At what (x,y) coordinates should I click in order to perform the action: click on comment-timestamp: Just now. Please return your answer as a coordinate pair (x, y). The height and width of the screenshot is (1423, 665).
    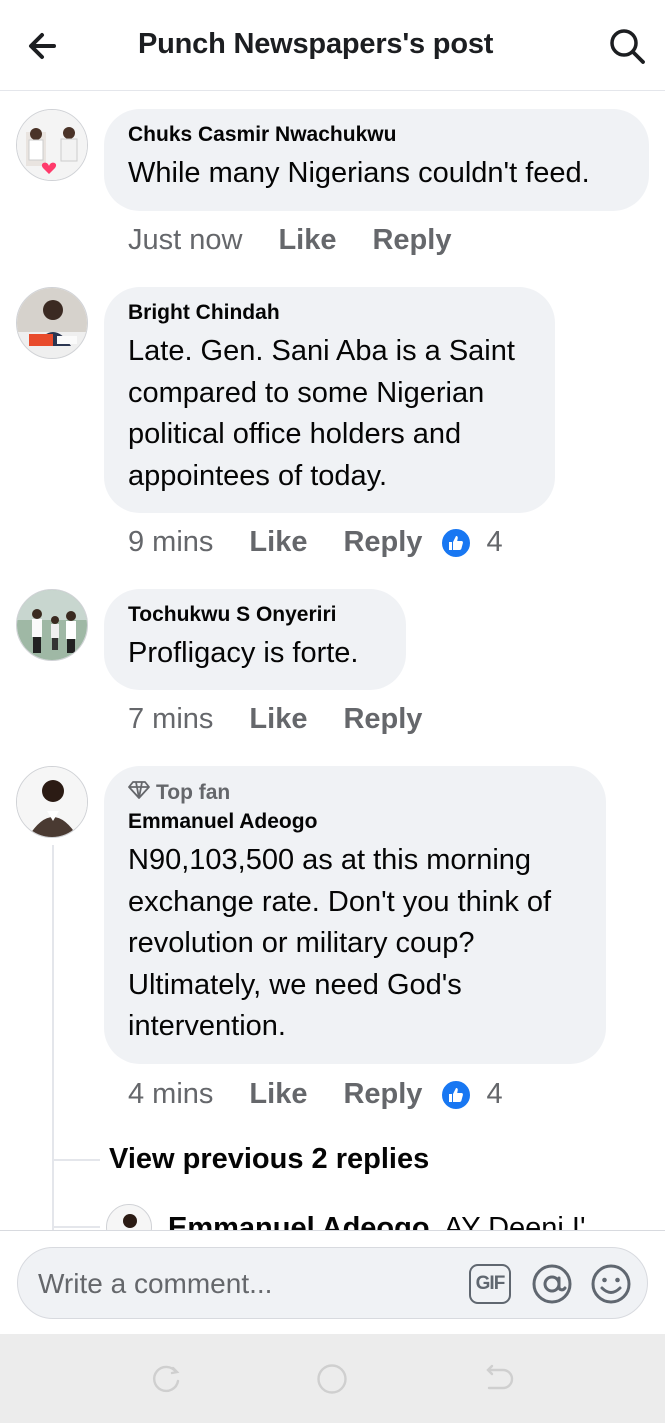
    Looking at the image, I should click on (185, 240).